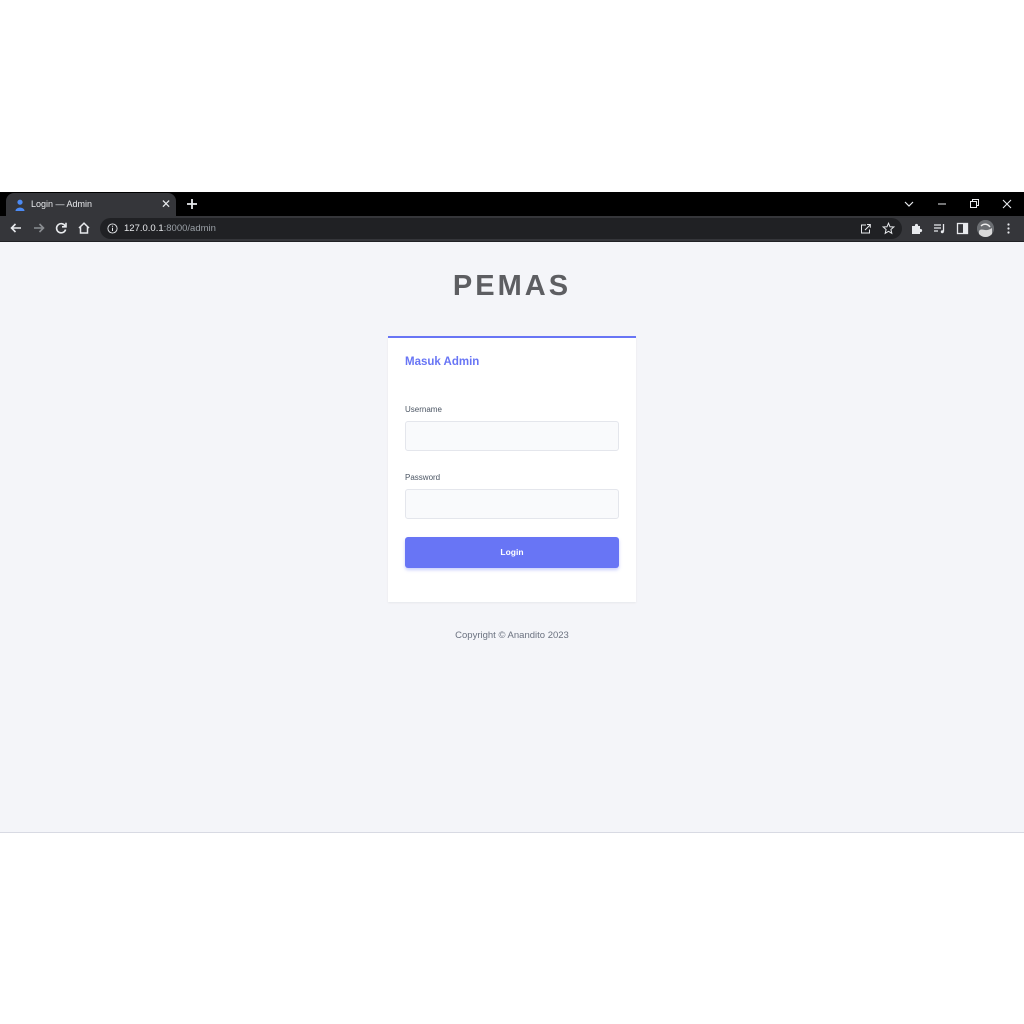  Describe the element at coordinates (512, 436) in the screenshot. I see `username-input` at that location.